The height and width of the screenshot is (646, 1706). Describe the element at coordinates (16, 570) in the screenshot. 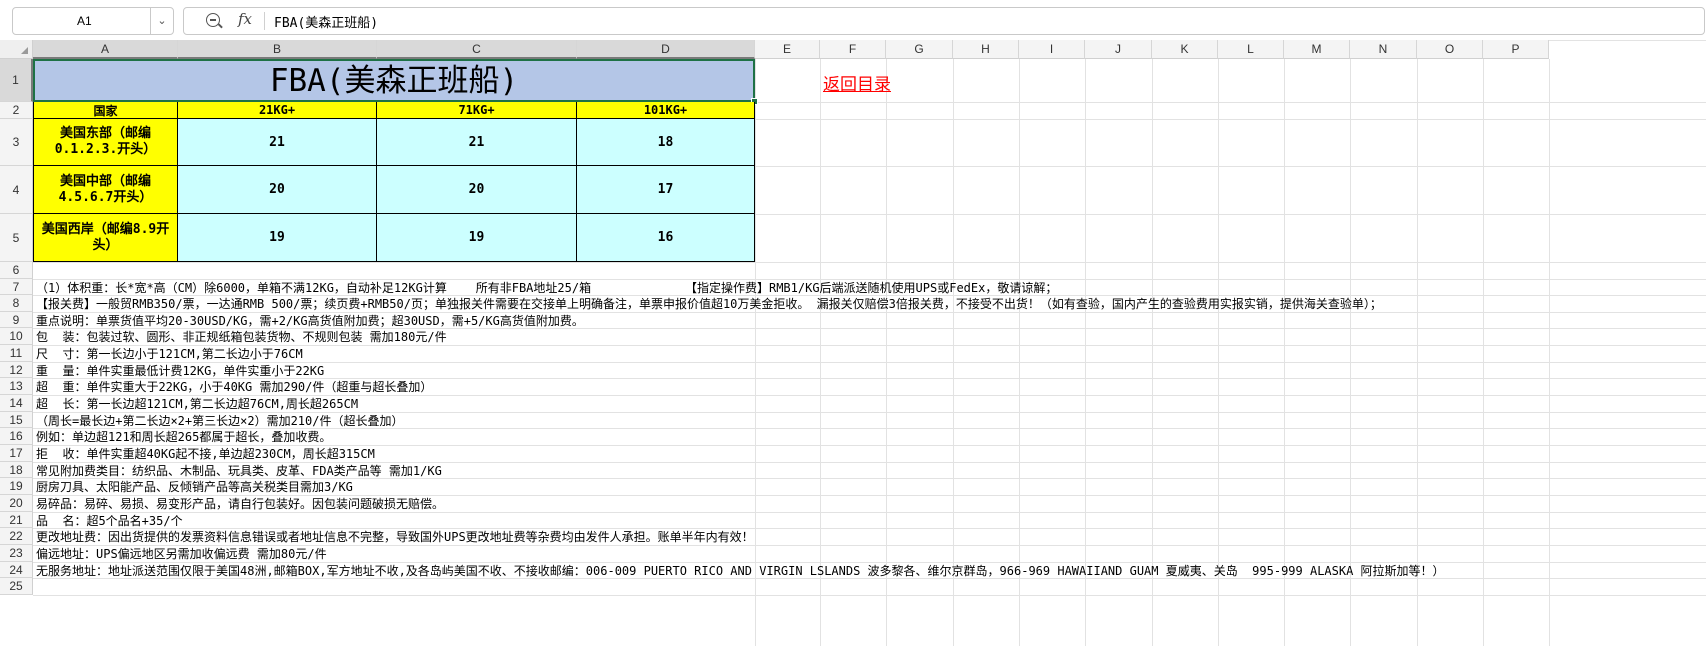

I see `row-header-24: 24` at that location.